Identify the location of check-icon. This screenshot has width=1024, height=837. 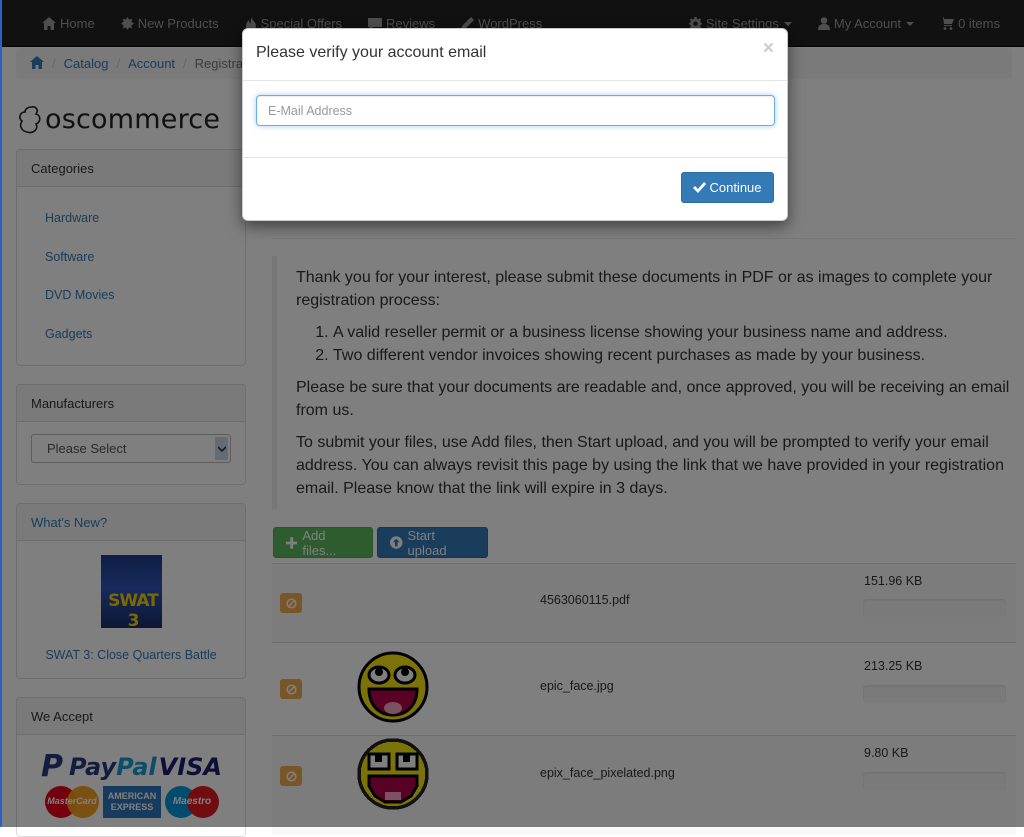
(700, 187).